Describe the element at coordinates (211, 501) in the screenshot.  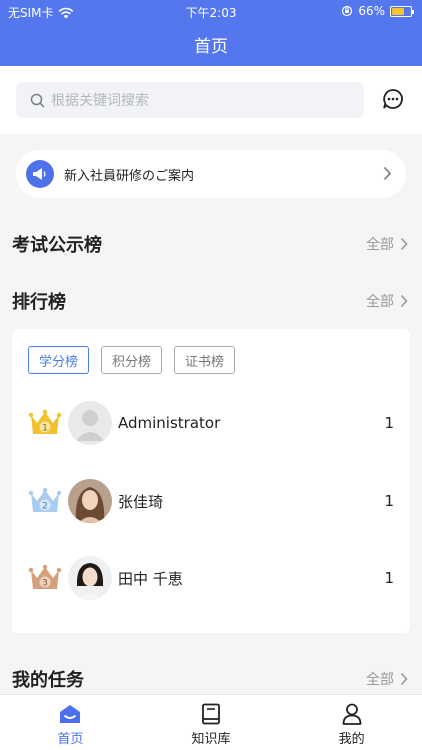
I see `ranking-row: 2 张佳琦 1` at that location.